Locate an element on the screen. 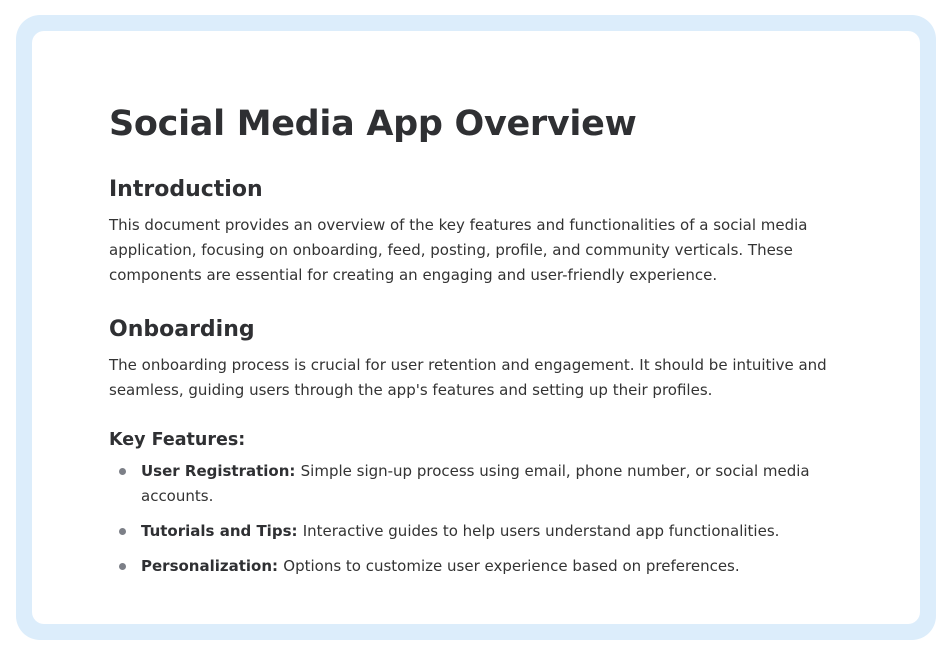 This screenshot has width=952, height=658. page-title: Social Media App Overview is located at coordinates (373, 124).